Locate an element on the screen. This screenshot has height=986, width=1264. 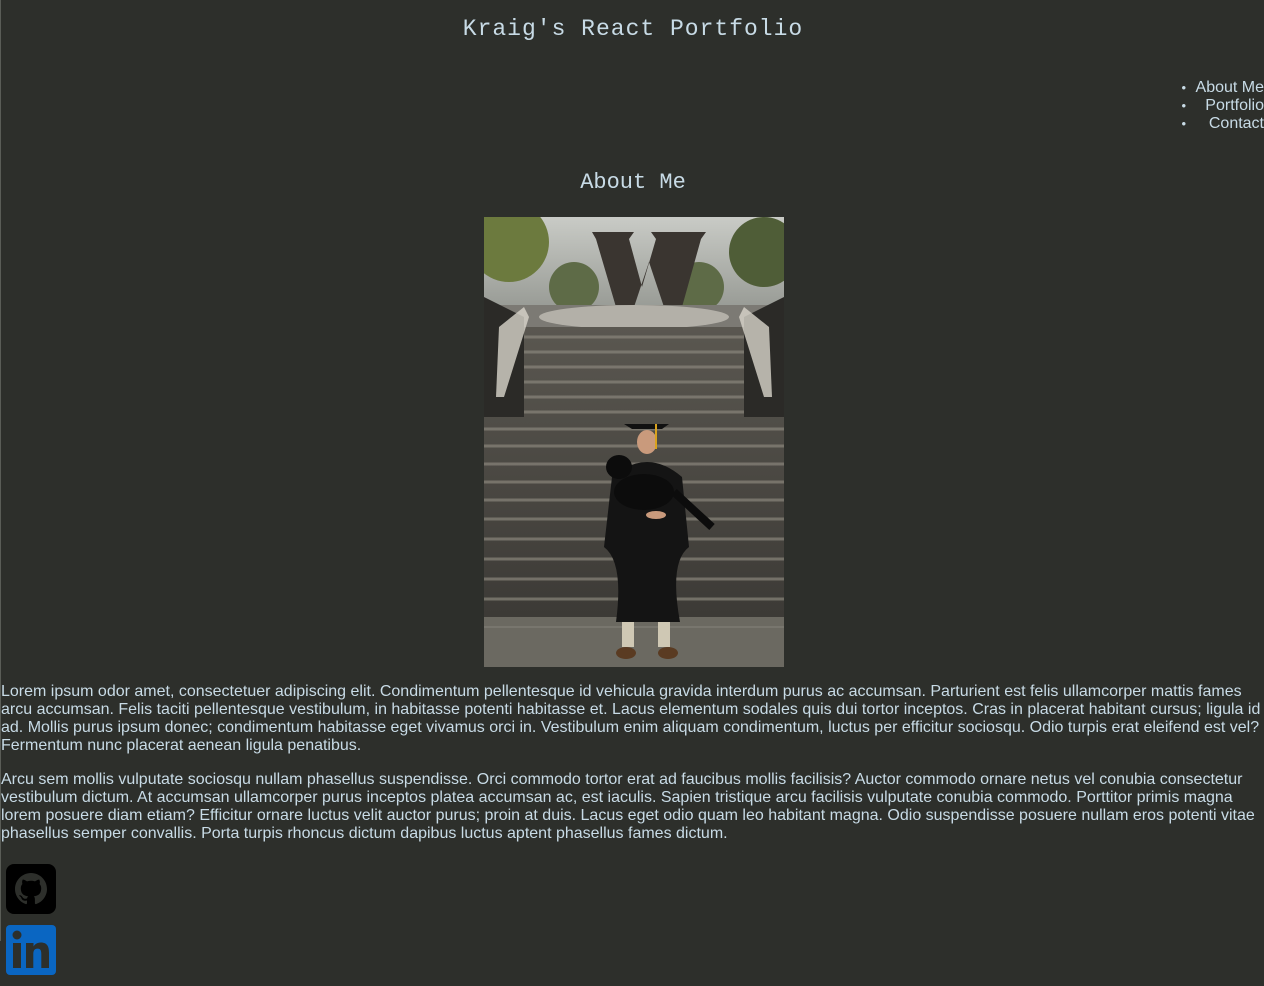
nav-link-contact: Contact is located at coordinates (1236, 123).